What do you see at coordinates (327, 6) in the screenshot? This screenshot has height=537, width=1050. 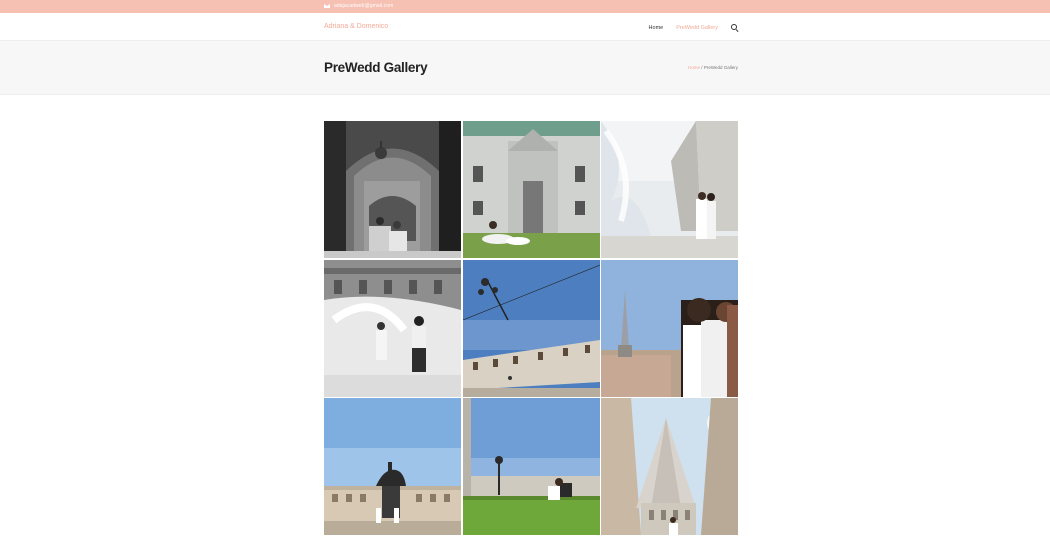 I see `envelope-icon` at bounding box center [327, 6].